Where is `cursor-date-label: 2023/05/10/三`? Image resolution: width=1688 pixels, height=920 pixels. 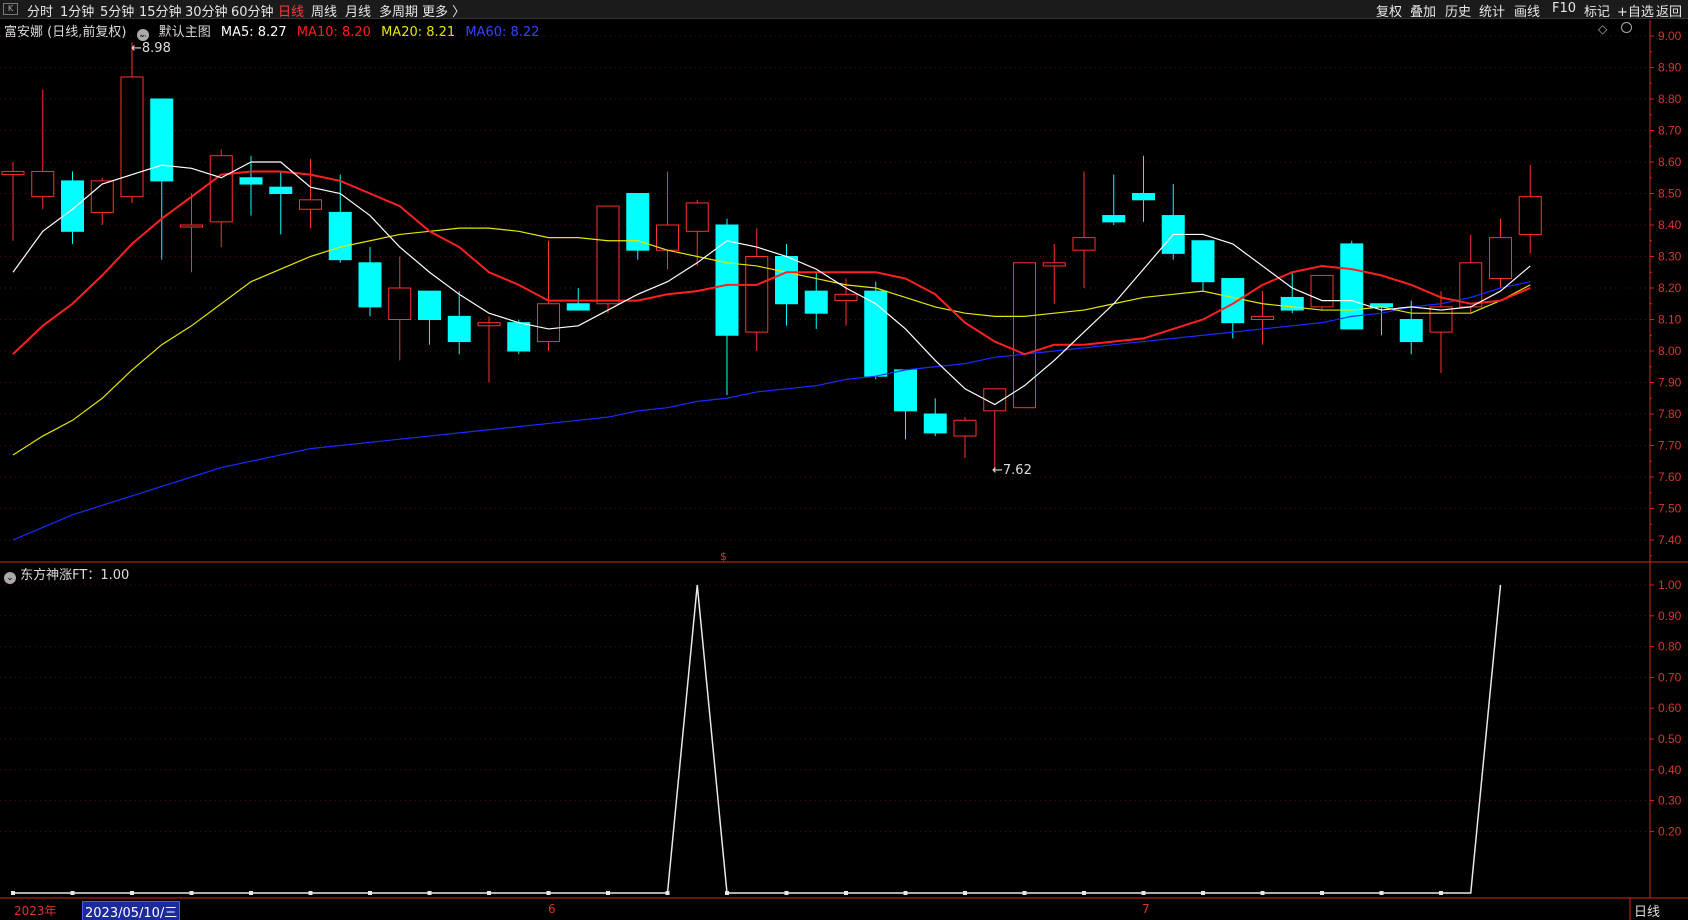 cursor-date-label: 2023/05/10/三 is located at coordinates (131, 910).